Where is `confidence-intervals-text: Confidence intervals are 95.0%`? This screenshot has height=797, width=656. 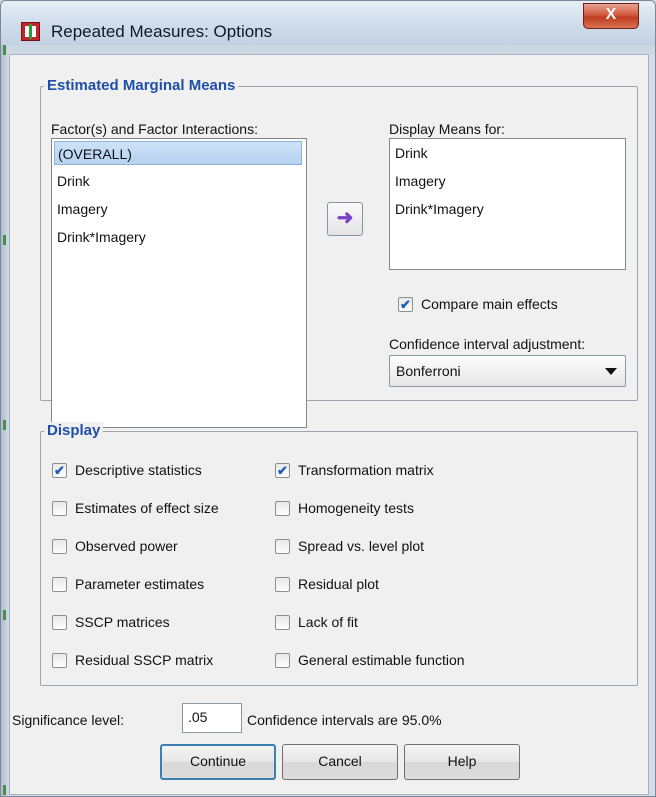 confidence-intervals-text: Confidence intervals are 95.0% is located at coordinates (344, 720).